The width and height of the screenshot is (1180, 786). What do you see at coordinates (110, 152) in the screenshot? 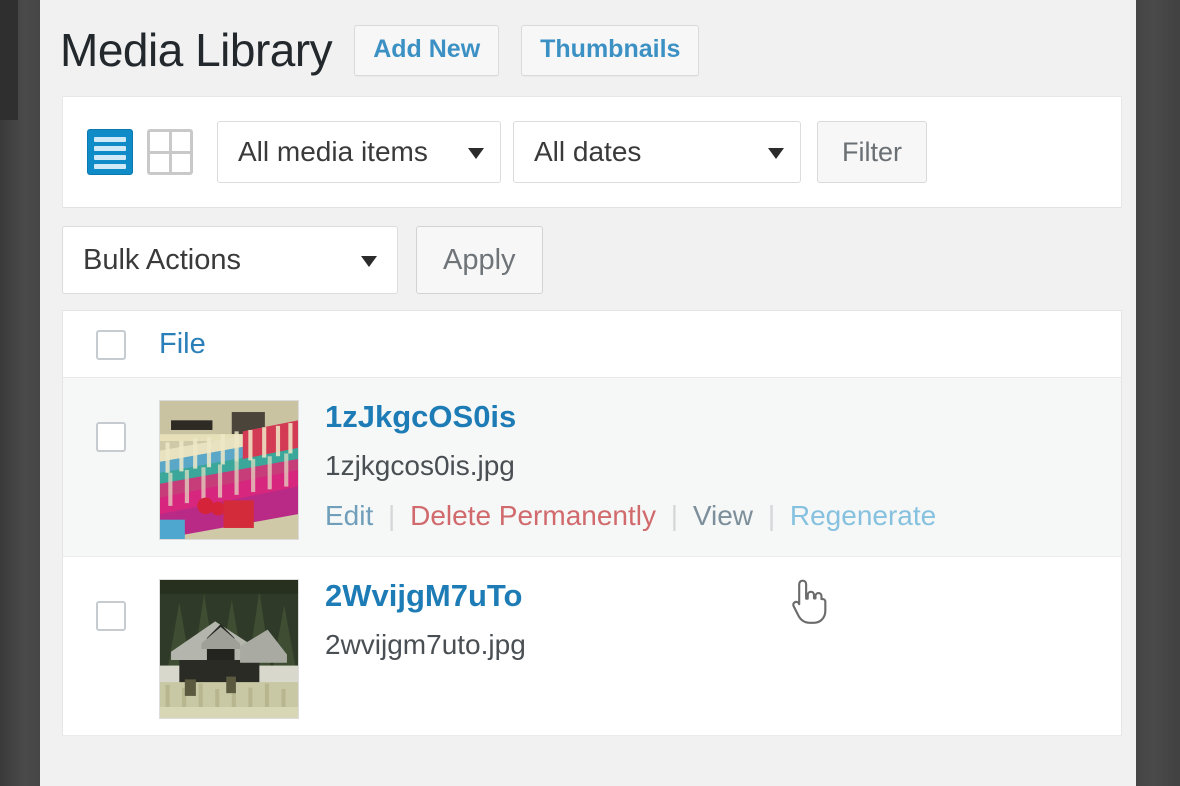
I see `list-view-icon` at bounding box center [110, 152].